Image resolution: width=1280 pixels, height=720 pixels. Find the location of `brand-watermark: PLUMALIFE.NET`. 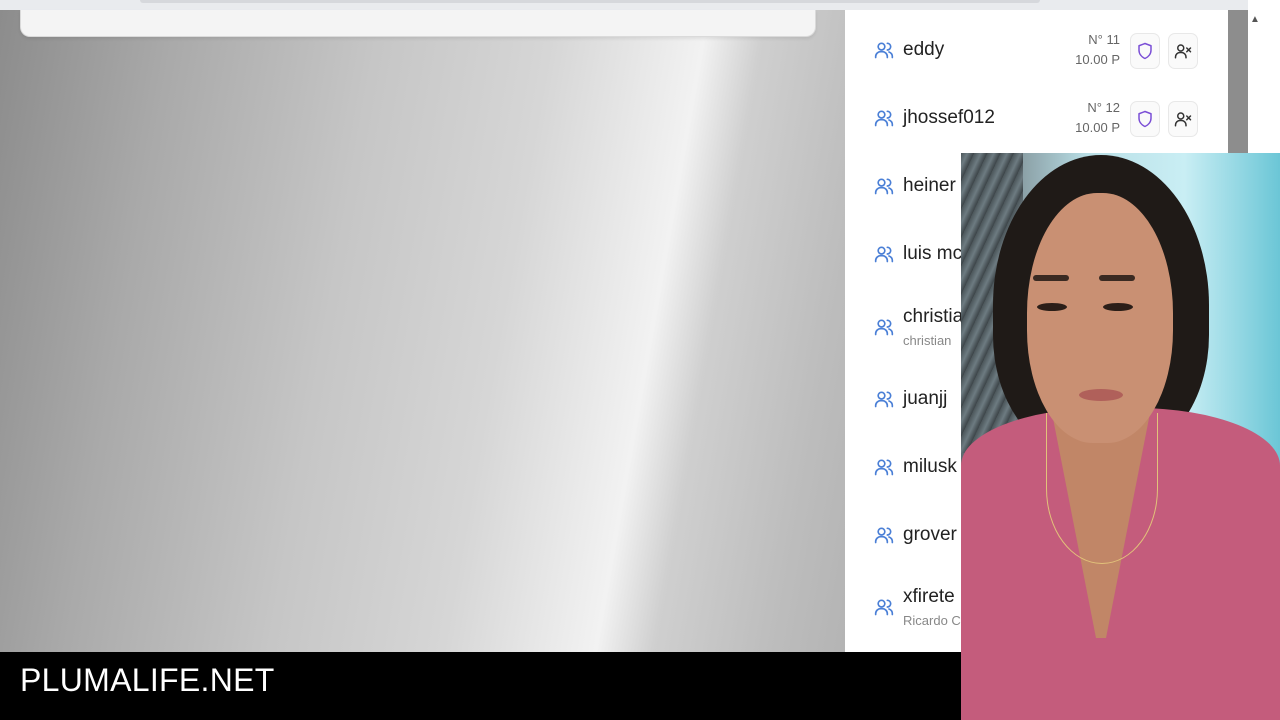

brand-watermark: PLUMALIFE.NET is located at coordinates (147, 680).